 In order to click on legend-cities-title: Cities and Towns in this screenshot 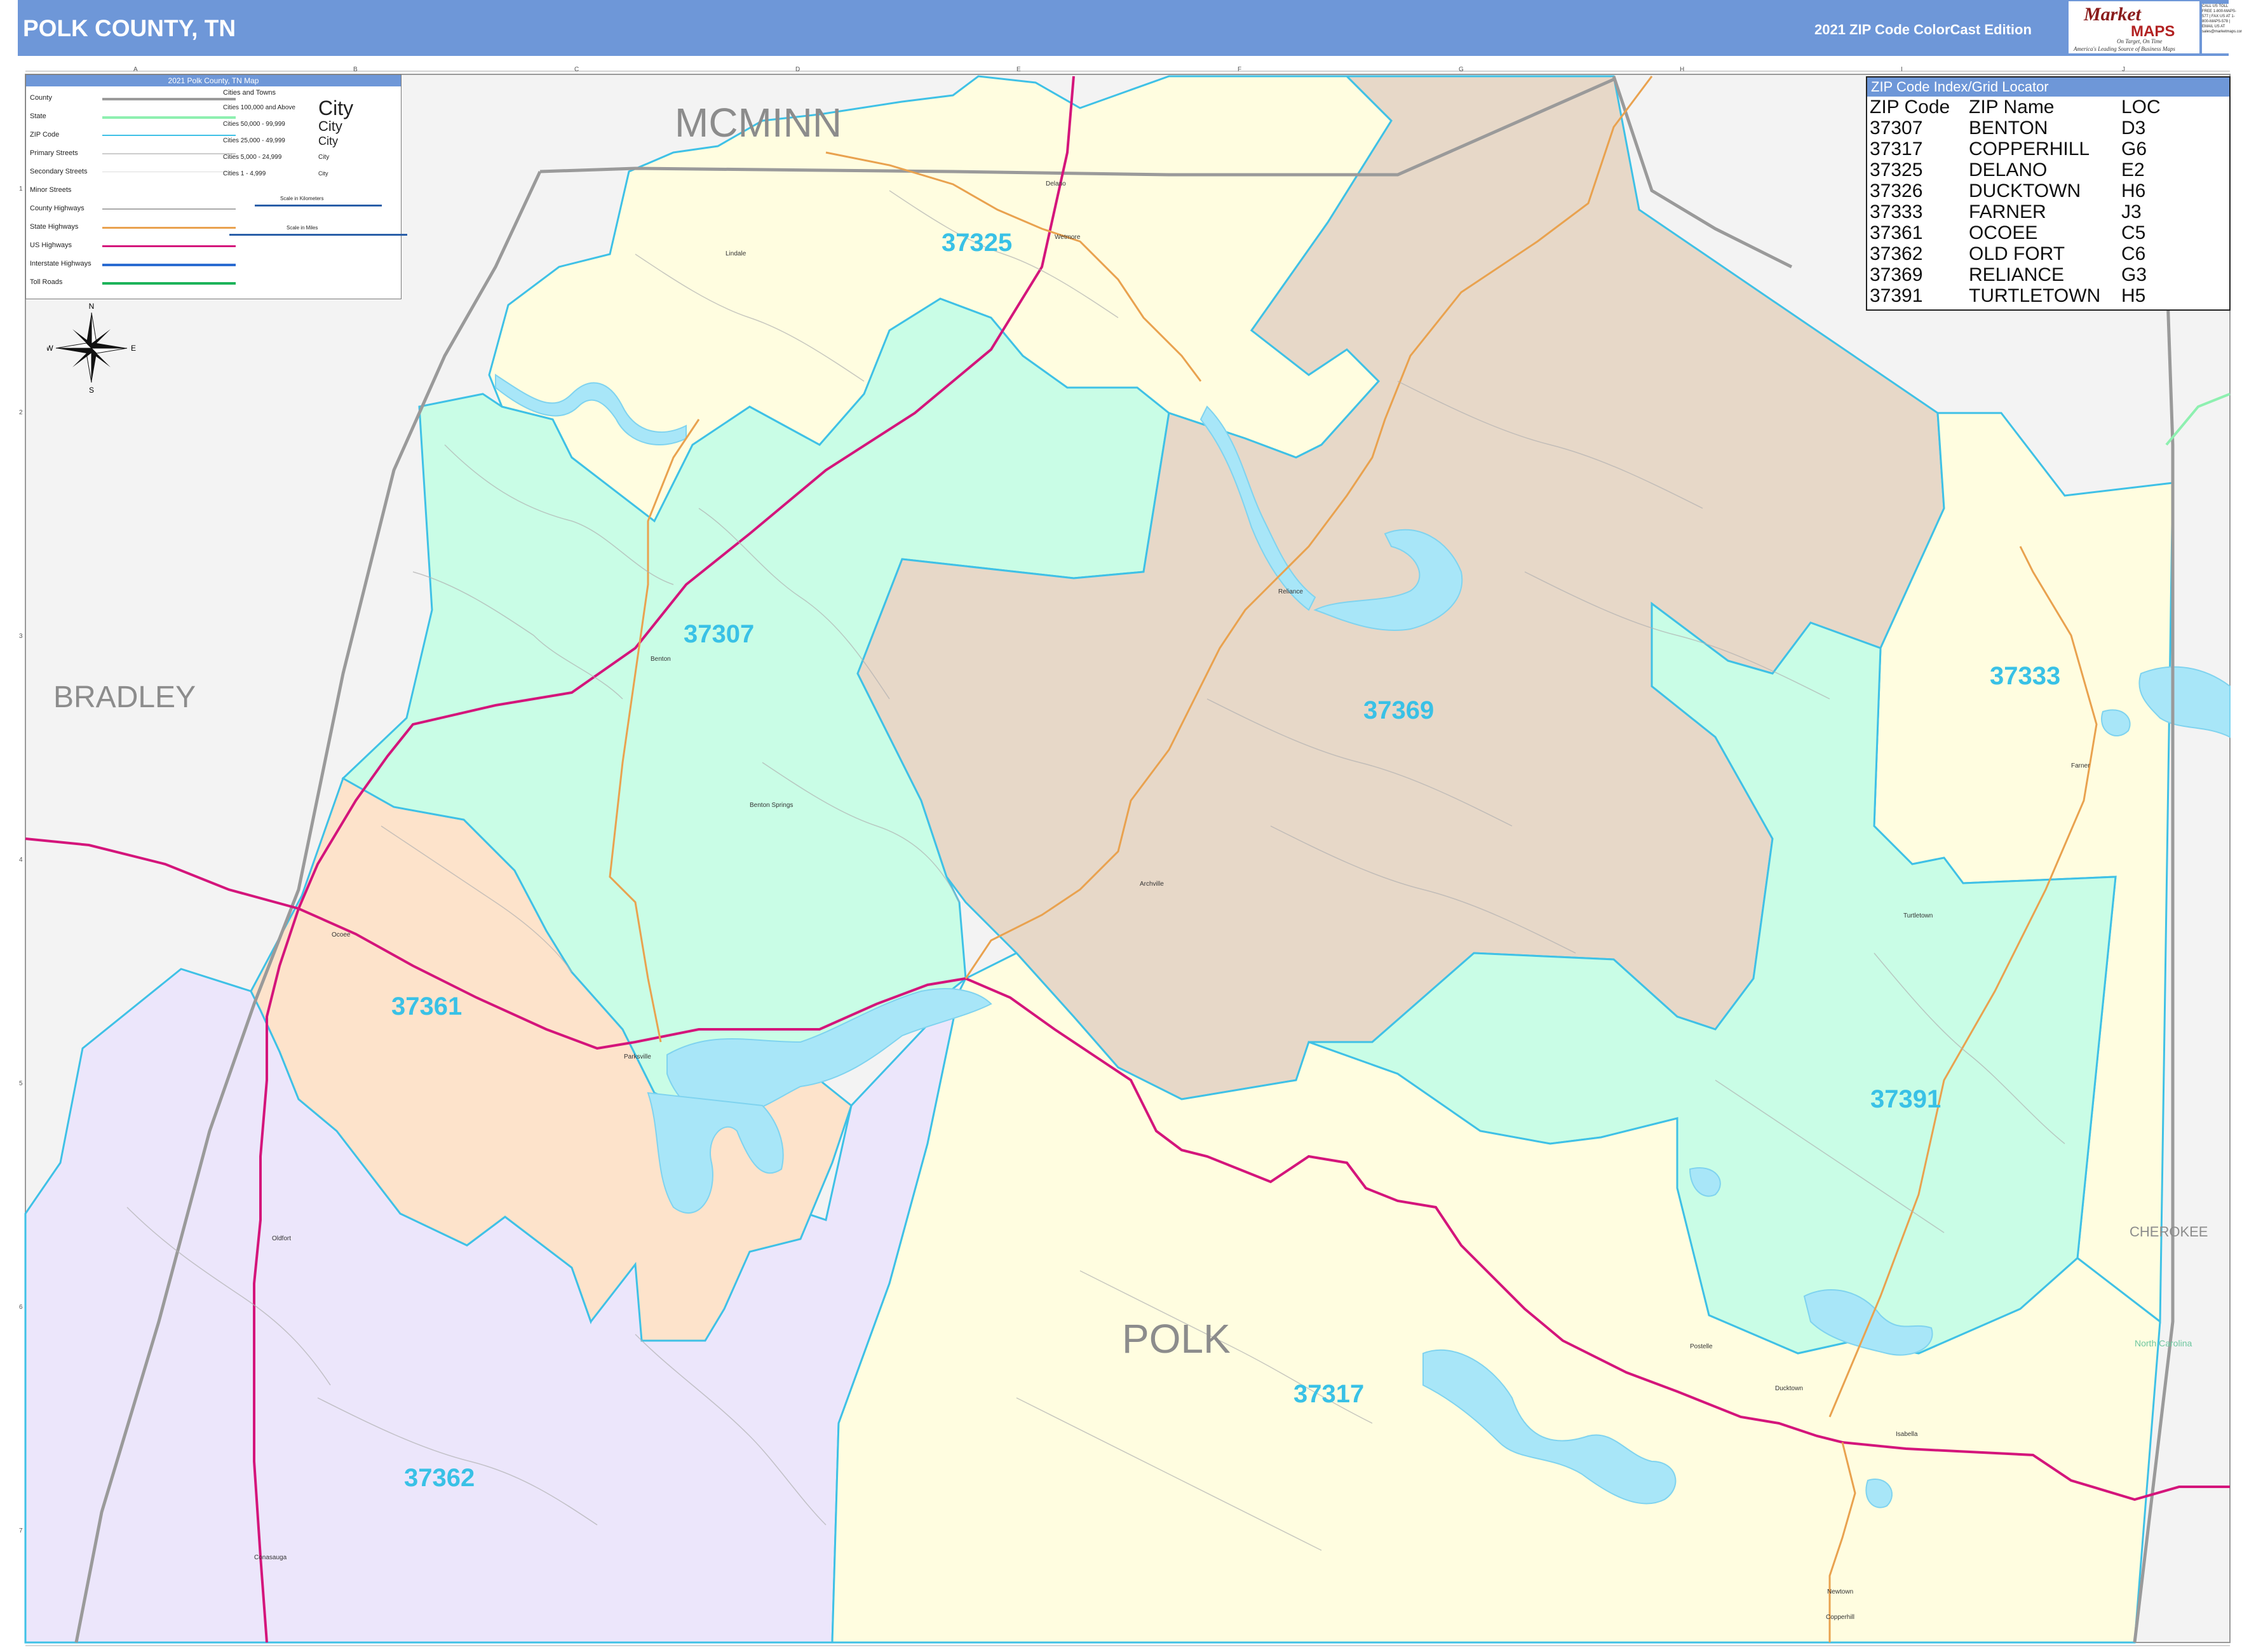, I will do `click(249, 93)`.